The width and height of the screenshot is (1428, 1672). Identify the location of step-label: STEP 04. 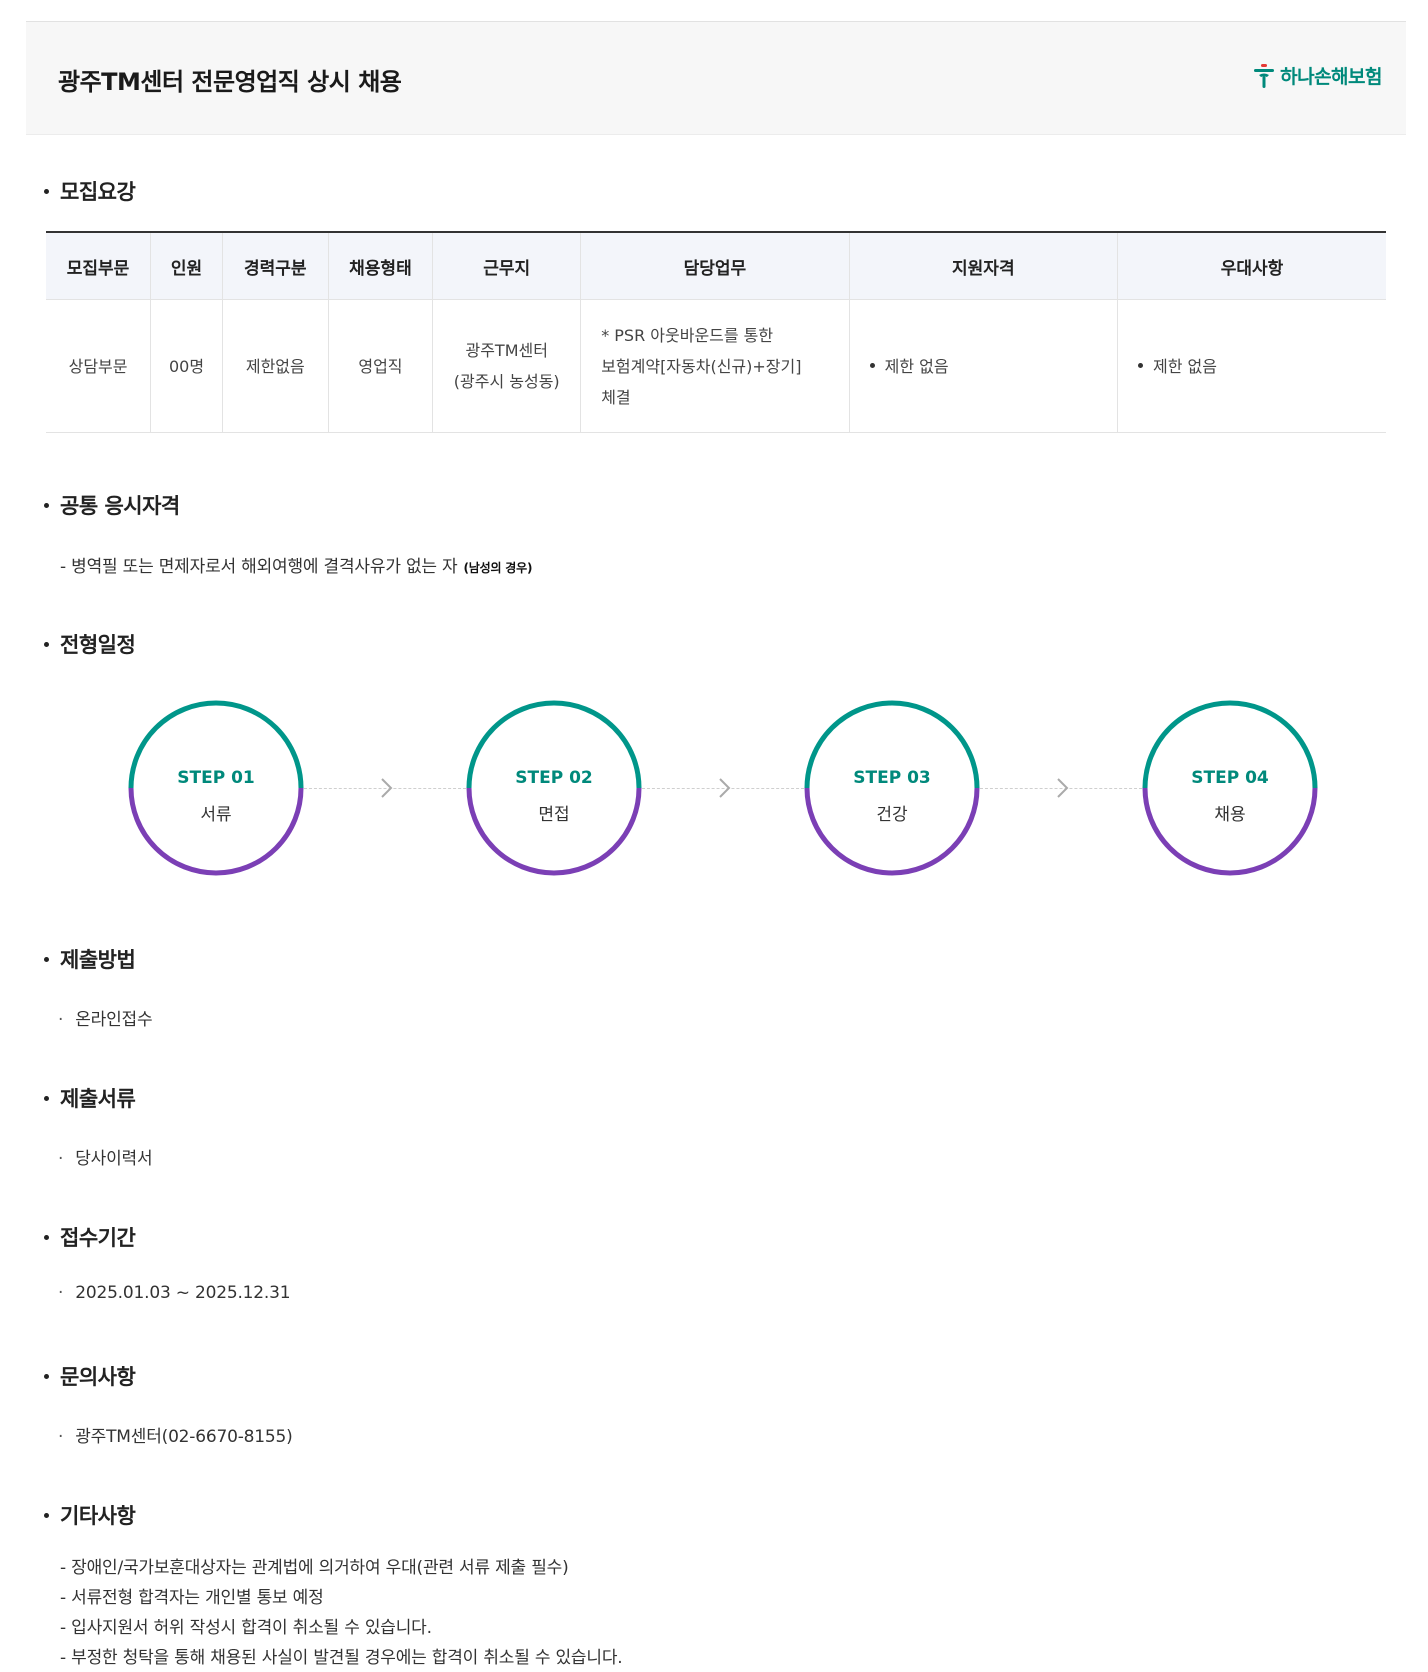
(1230, 778).